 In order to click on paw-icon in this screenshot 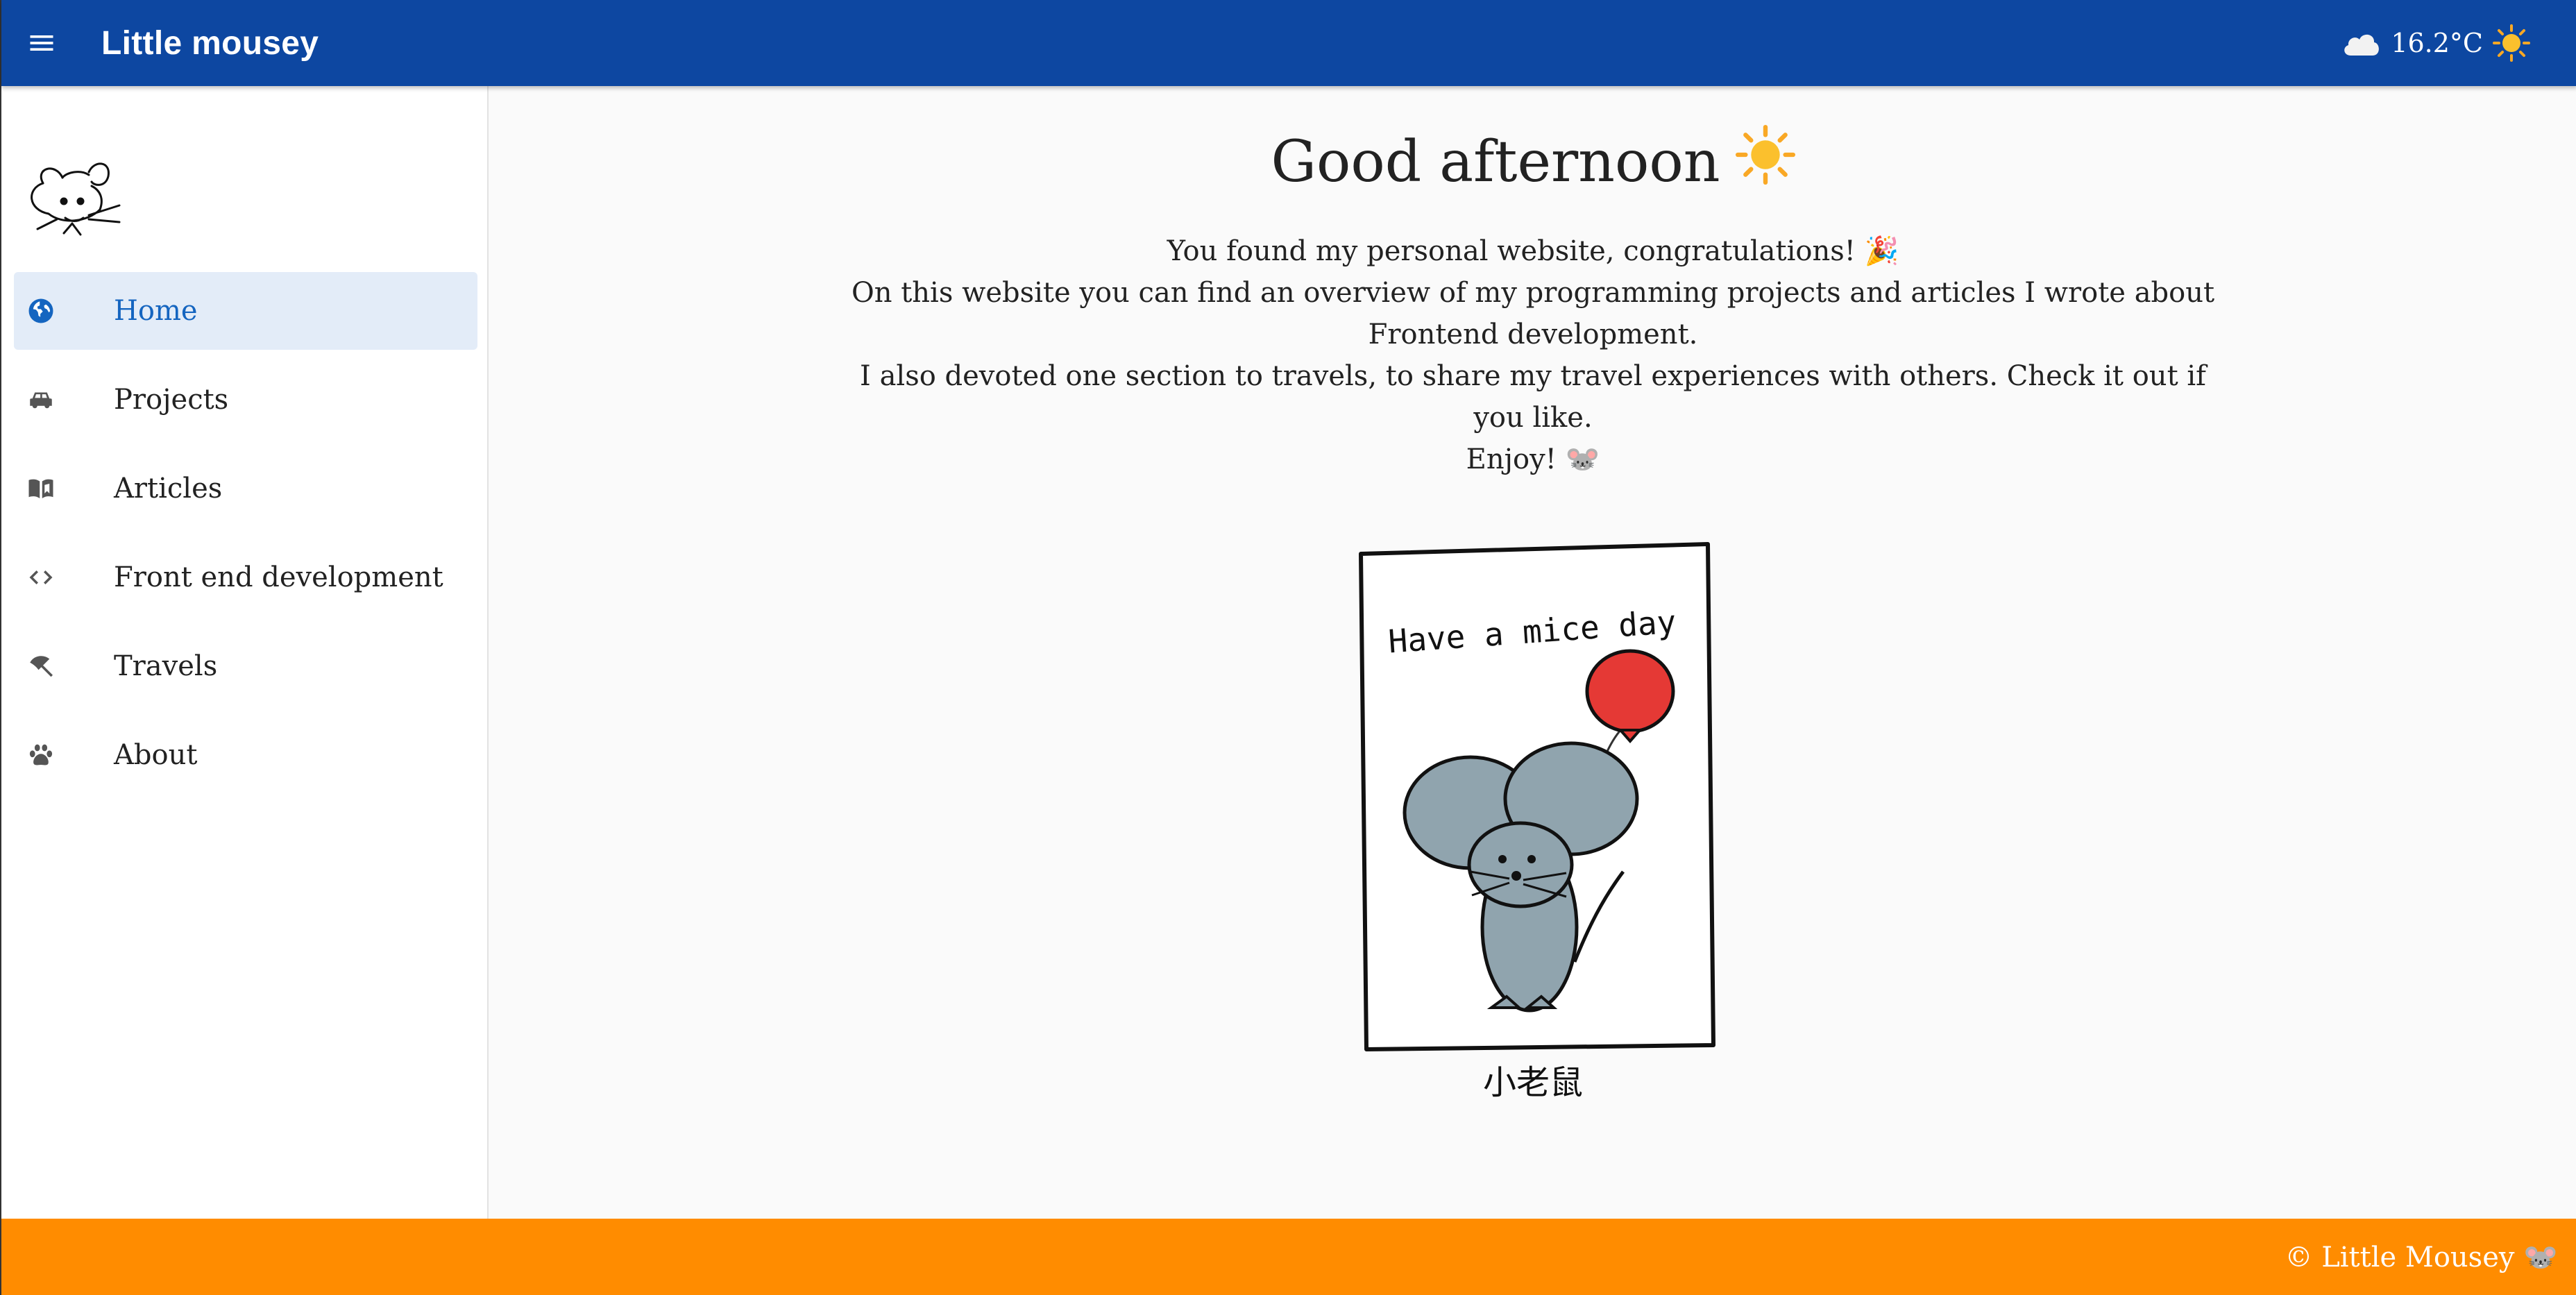, I will do `click(41, 755)`.